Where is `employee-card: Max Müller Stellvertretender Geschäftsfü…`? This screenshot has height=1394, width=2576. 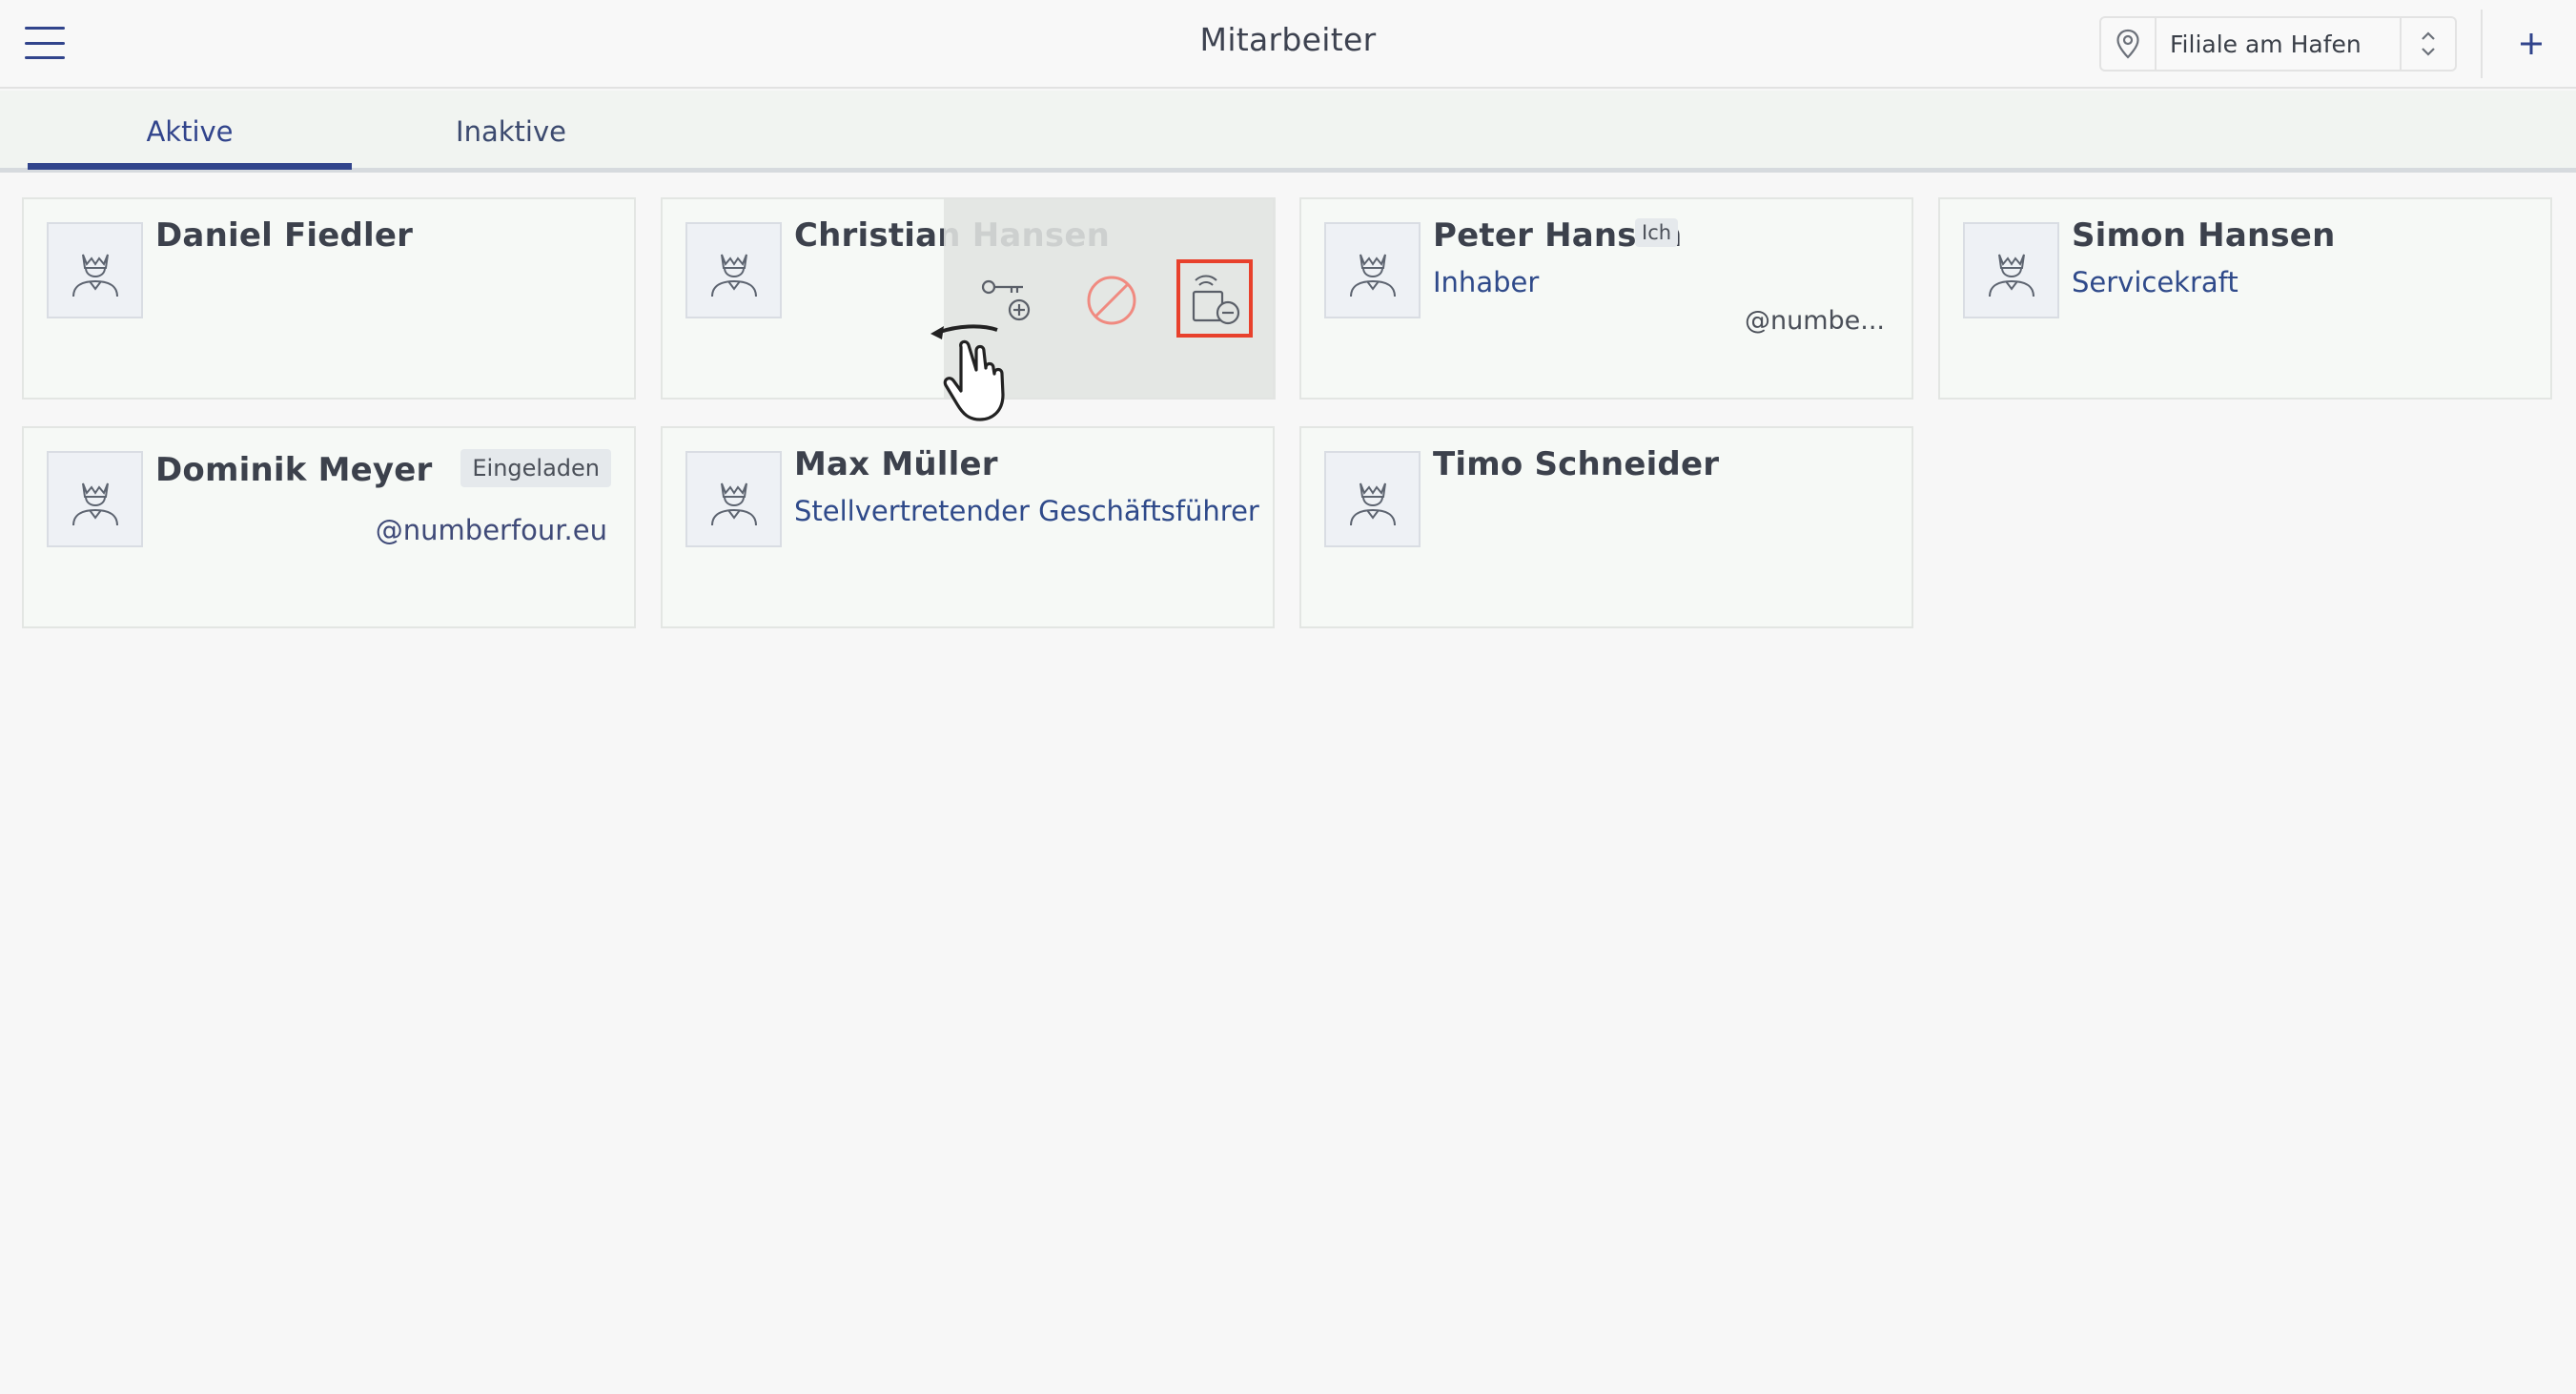
employee-card: Max Müller Stellvertretender Geschäftsfü… is located at coordinates (968, 527).